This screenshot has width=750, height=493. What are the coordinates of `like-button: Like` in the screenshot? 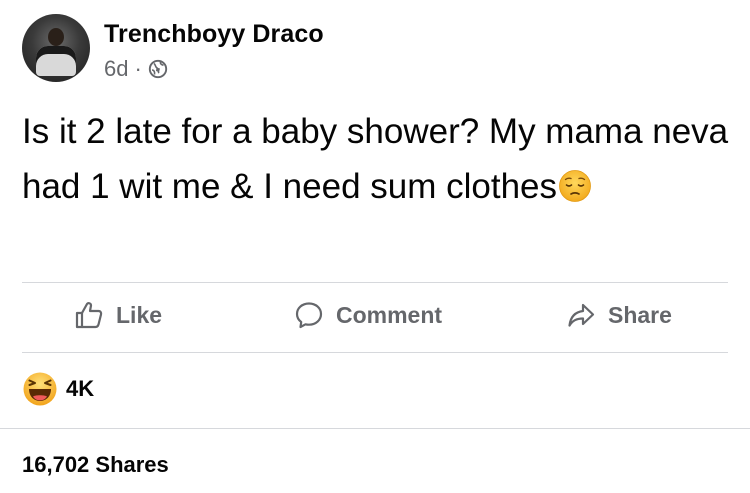 It's located at (118, 315).